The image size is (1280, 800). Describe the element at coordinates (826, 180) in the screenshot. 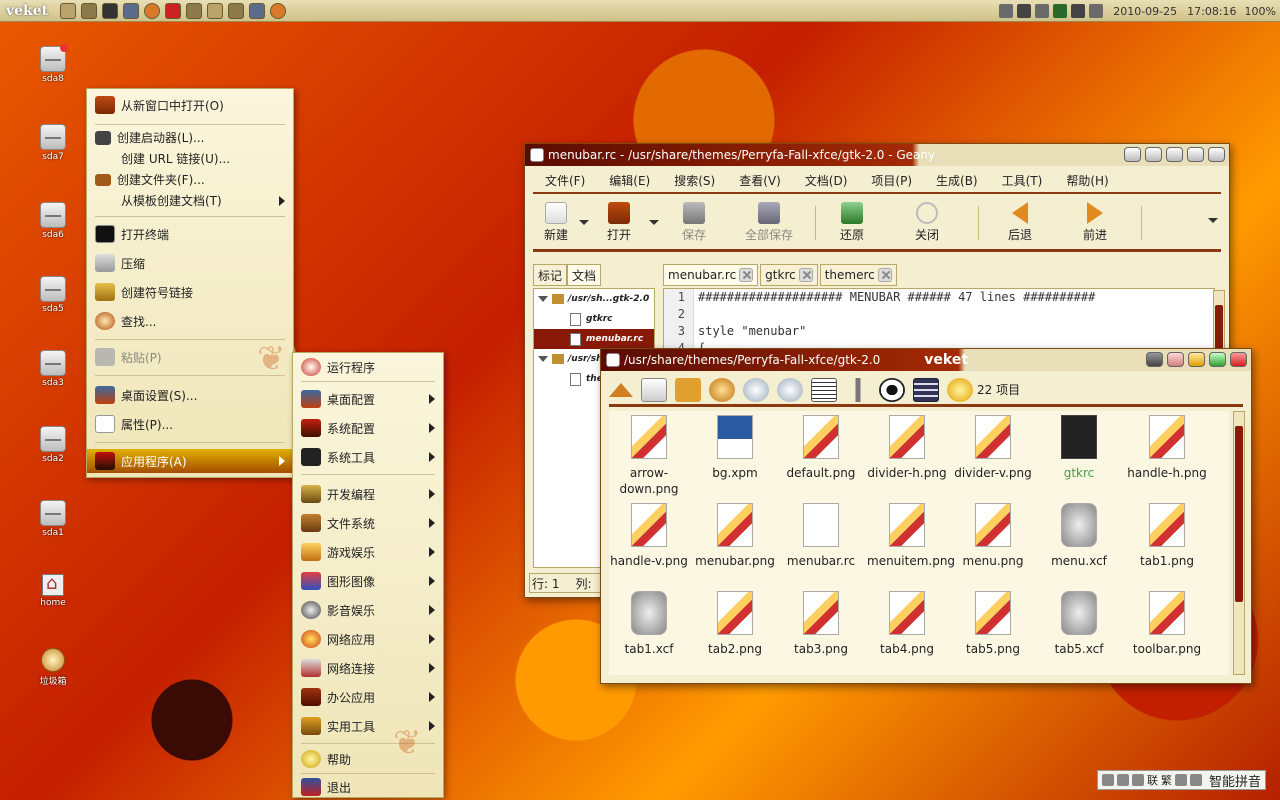

I see `menu-document: 文档(D)` at that location.